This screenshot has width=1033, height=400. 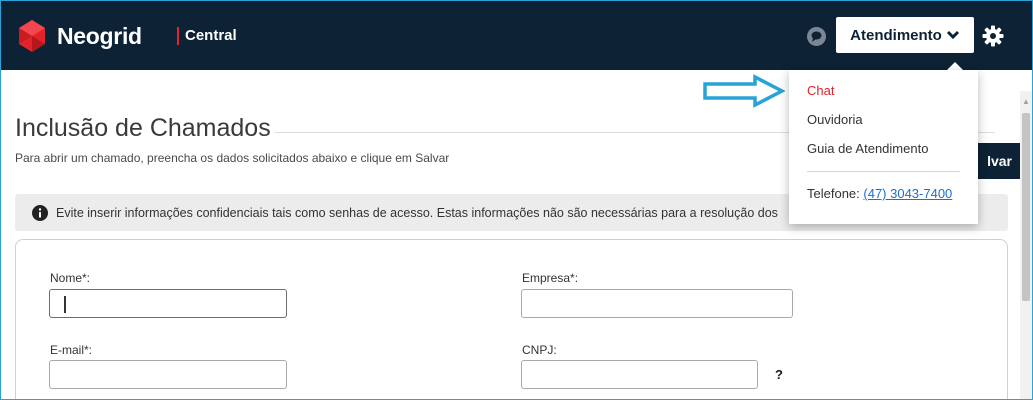 I want to click on empresa-input, so click(x=657, y=303).